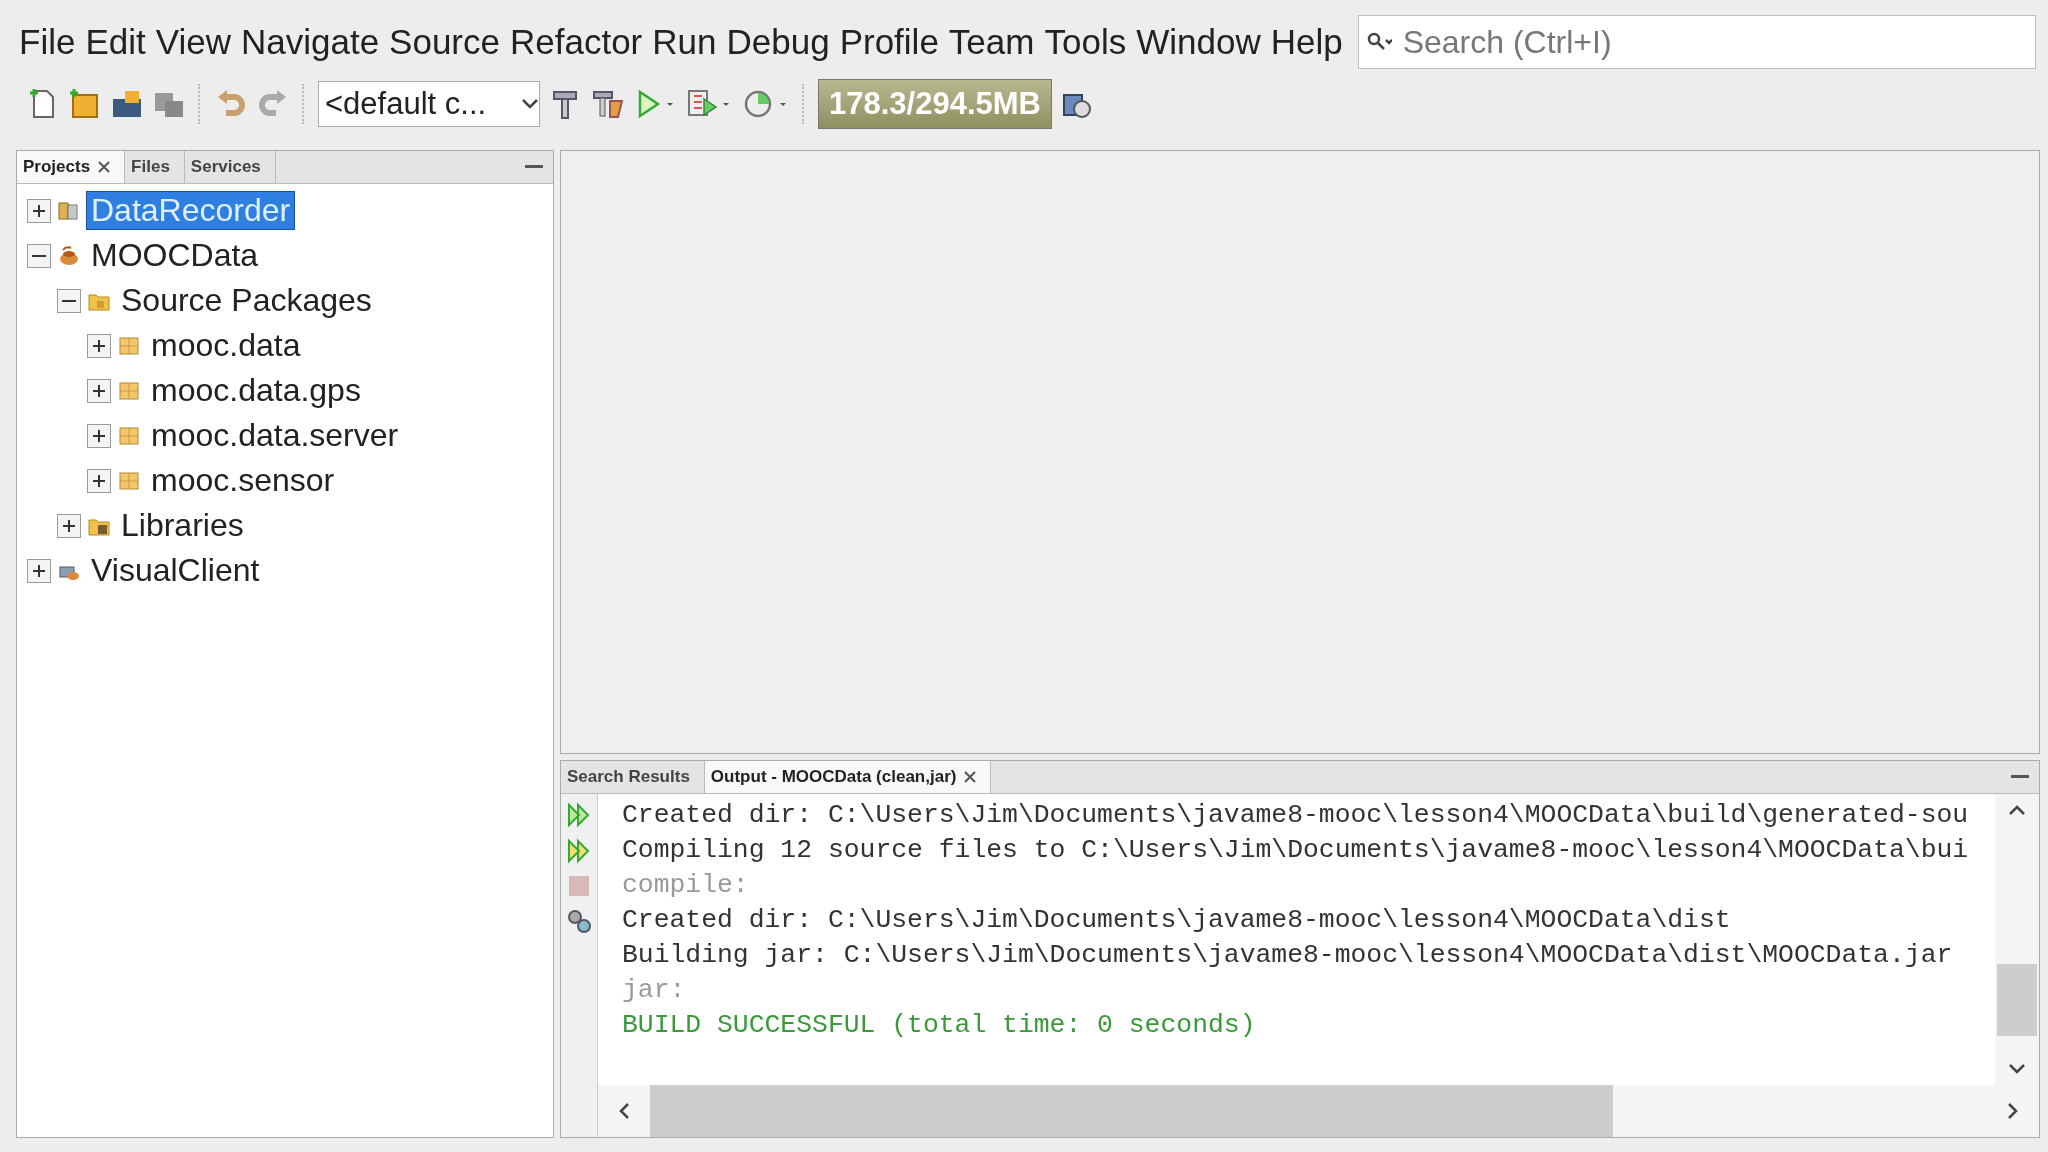 The width and height of the screenshot is (2048, 1152). I want to click on tree-item: Libraries, so click(182, 525).